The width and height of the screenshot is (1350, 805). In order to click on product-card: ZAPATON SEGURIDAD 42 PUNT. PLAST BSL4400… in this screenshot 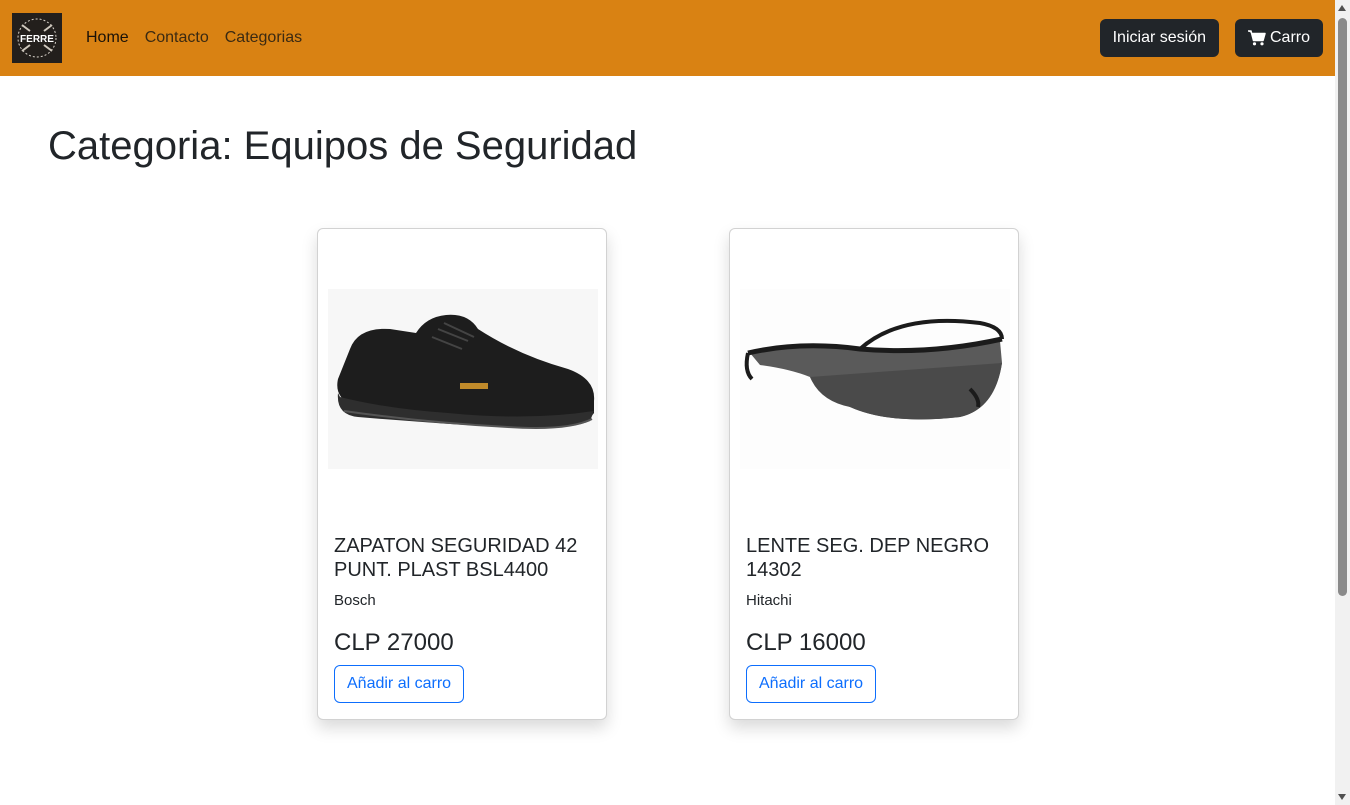, I will do `click(462, 474)`.